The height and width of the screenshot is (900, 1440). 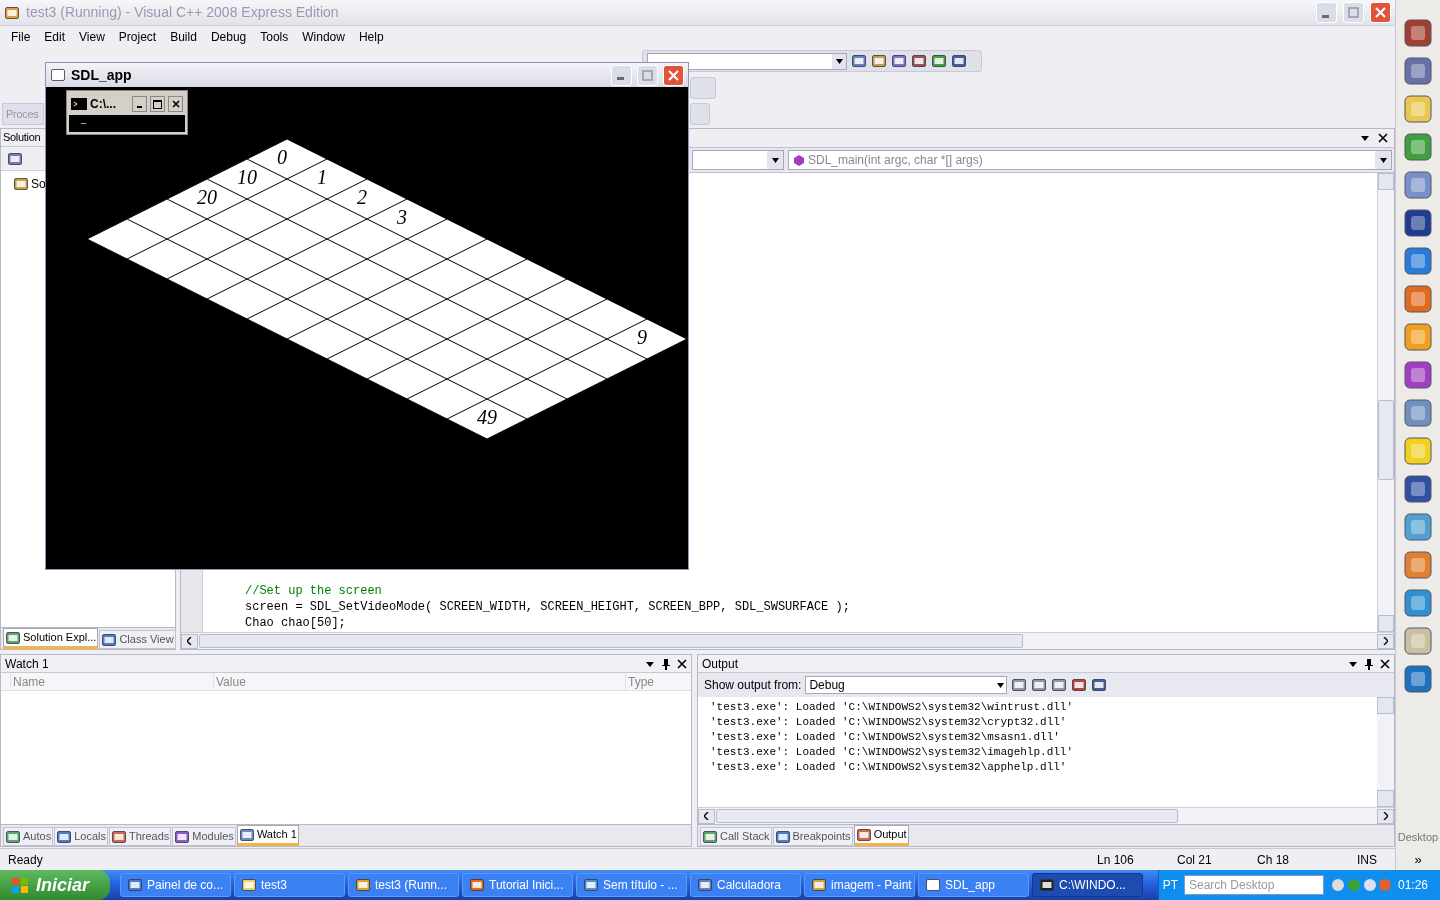 What do you see at coordinates (267, 835) in the screenshot?
I see `panel-tab: Watch 1` at bounding box center [267, 835].